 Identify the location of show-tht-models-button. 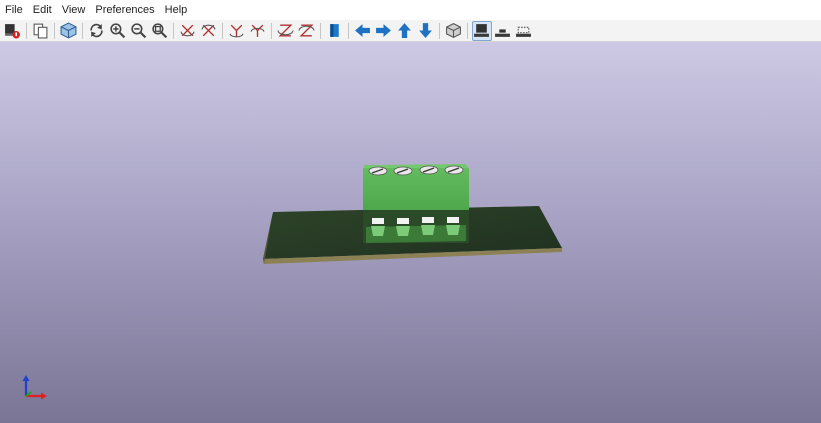
(481, 30).